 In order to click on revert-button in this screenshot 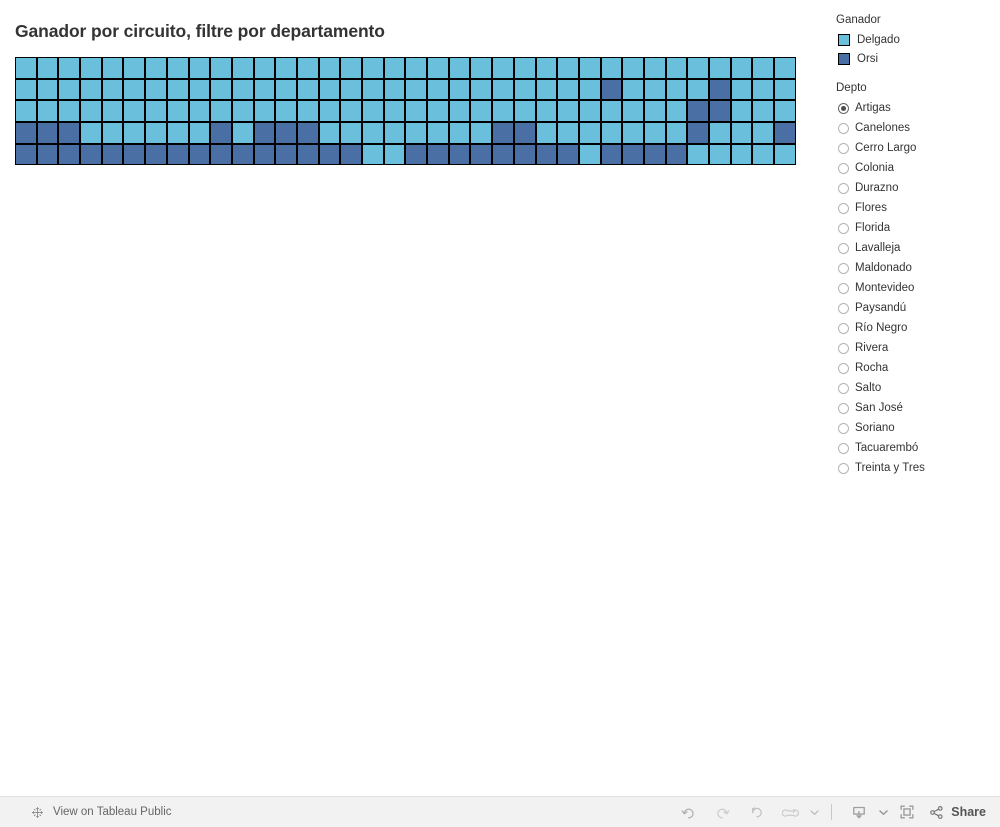, I will do `click(756, 812)`.